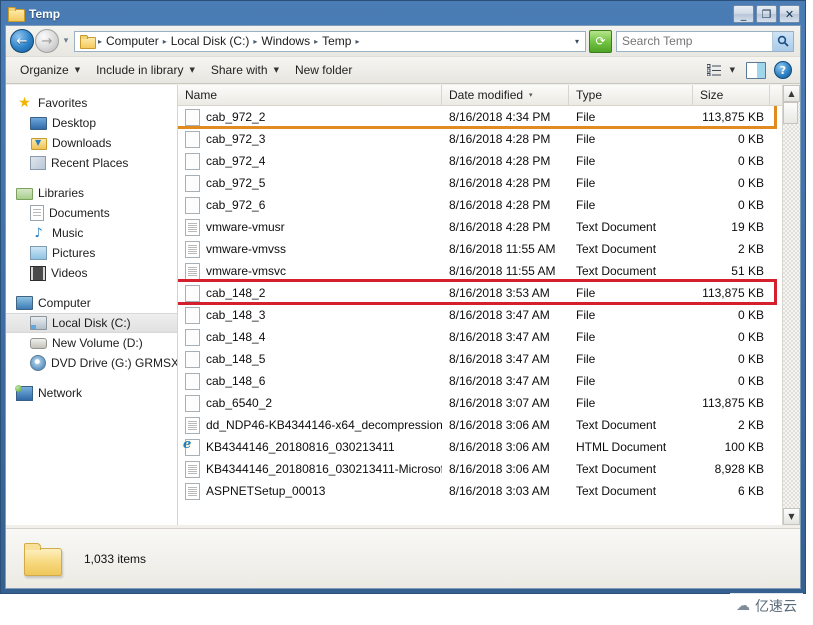  I want to click on sidebar-item-desktop: Desktop, so click(91, 123).